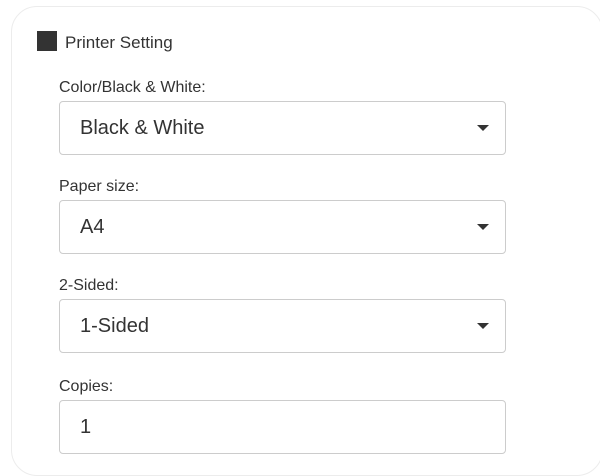 The width and height of the screenshot is (600, 476). Describe the element at coordinates (47, 41) in the screenshot. I see `square-icon` at that location.